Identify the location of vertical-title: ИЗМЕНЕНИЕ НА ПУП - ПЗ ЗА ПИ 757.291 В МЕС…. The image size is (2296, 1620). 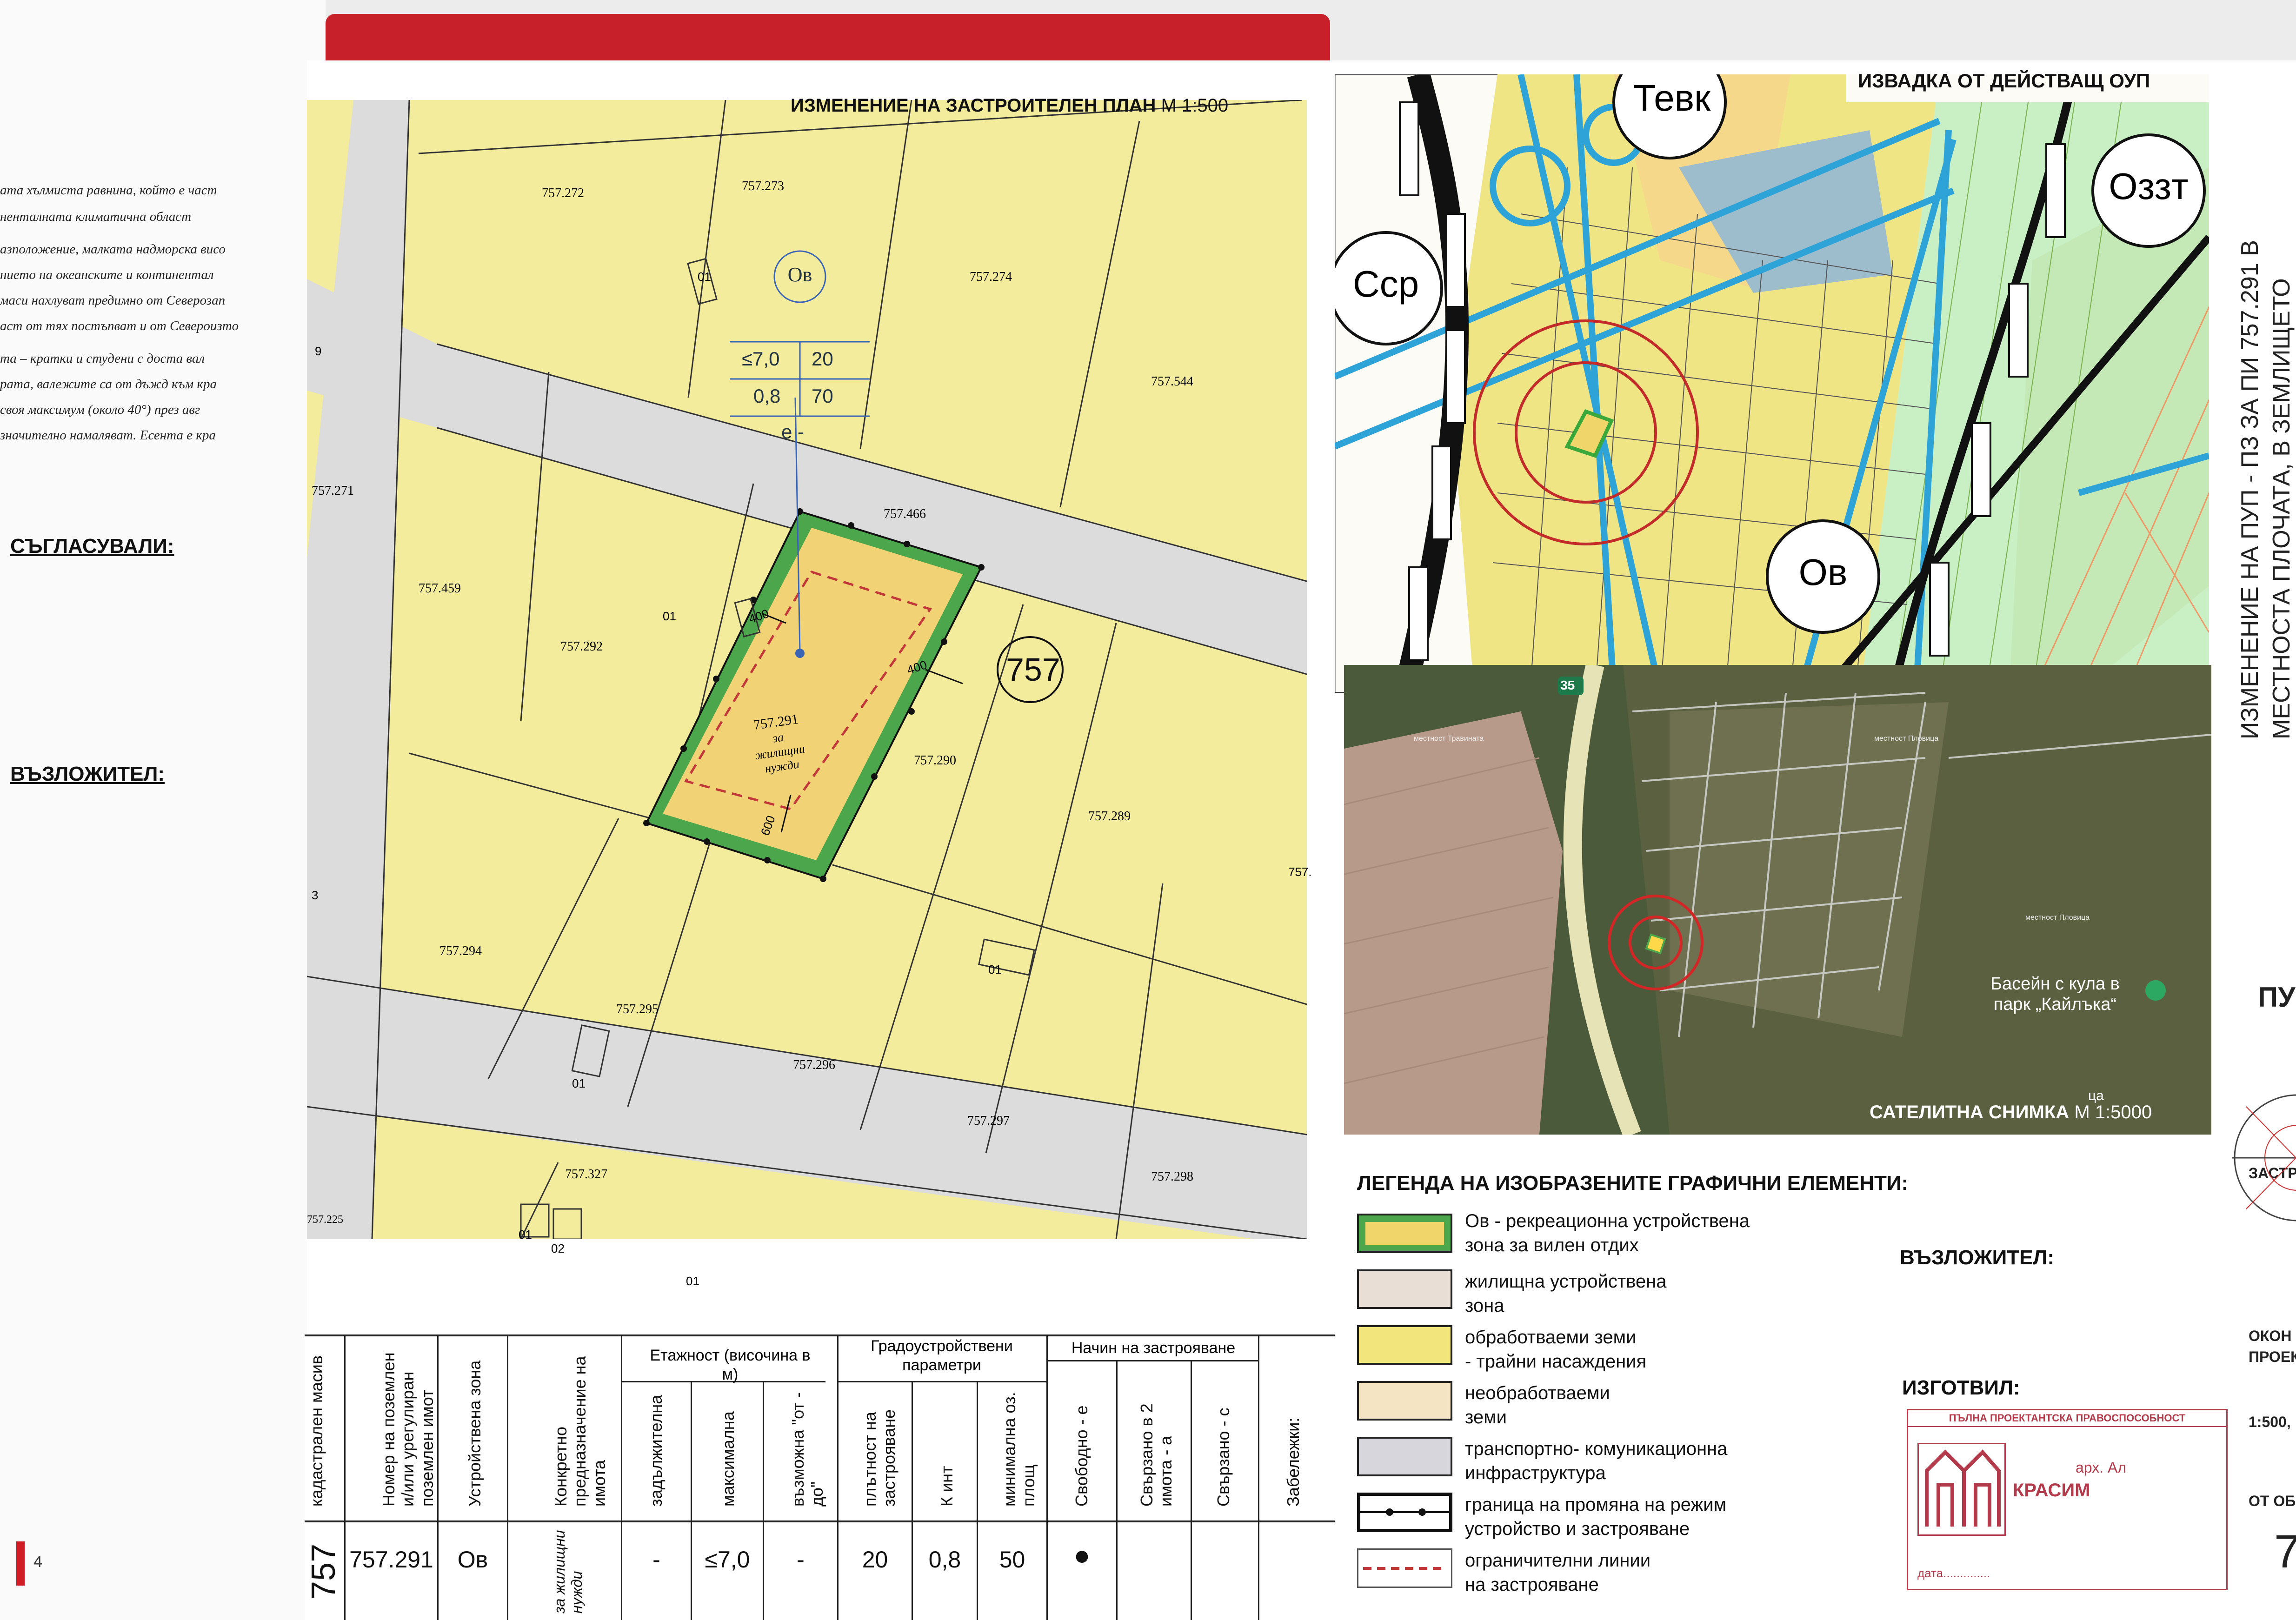
(2265, 489).